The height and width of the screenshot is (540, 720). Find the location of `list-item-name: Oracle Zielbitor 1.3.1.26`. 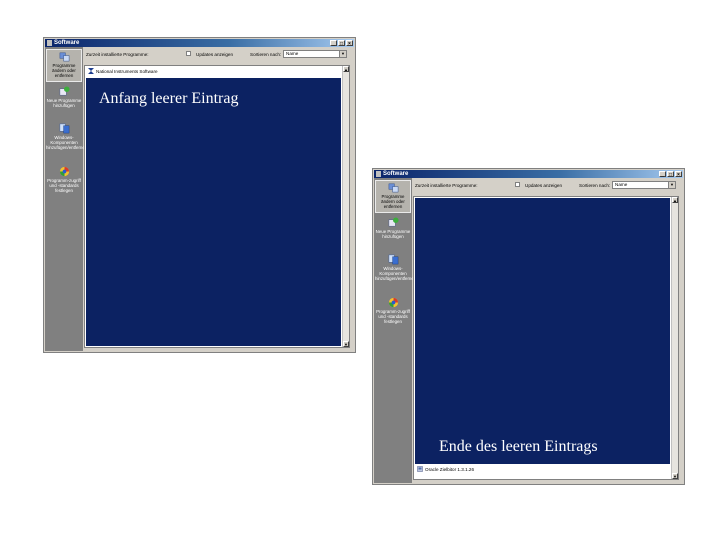

list-item-name: Oracle Zielbitor 1.3.1.26 is located at coordinates (450, 469).